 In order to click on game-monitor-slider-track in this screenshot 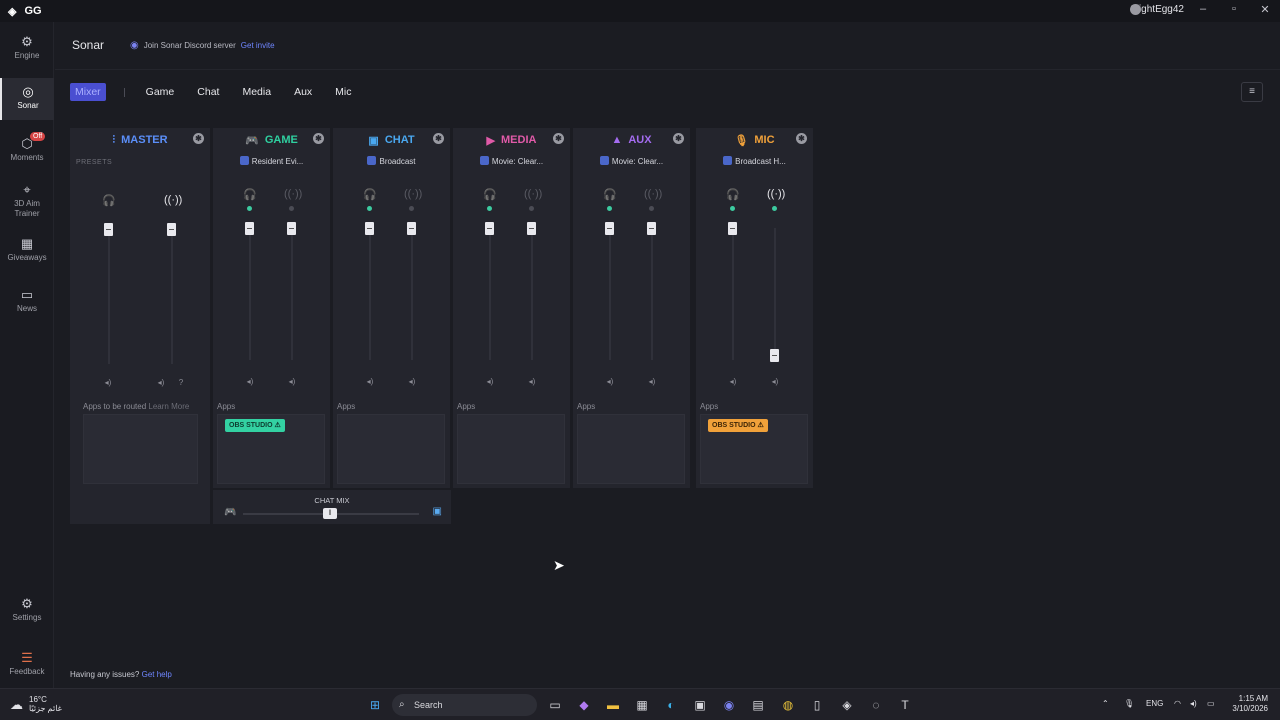, I will do `click(250, 294)`.